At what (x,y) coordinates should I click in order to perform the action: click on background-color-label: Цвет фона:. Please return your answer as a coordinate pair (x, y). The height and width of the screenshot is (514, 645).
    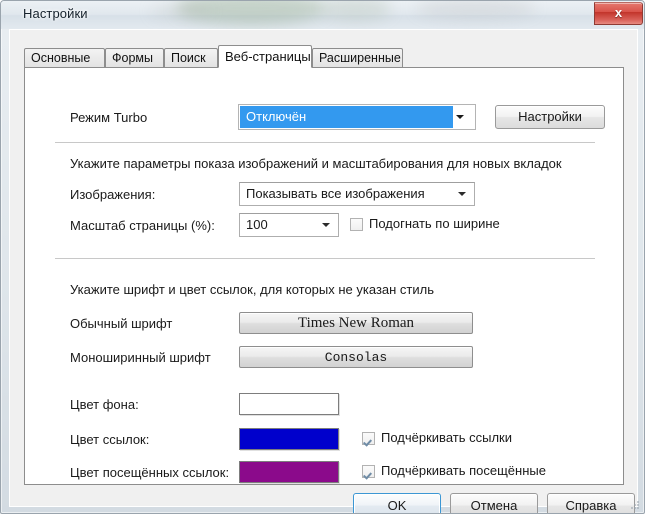
    Looking at the image, I should click on (104, 404).